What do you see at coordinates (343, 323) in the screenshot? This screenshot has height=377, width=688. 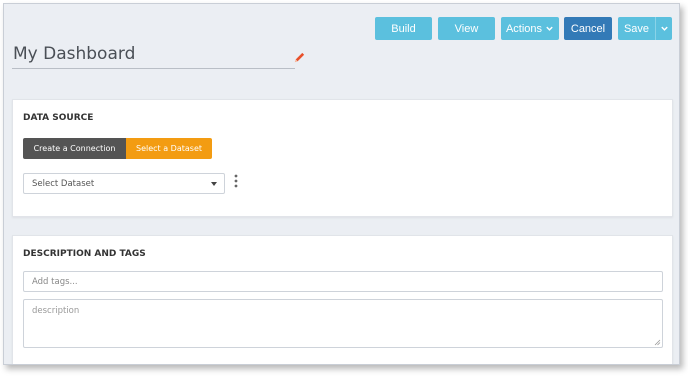 I see `description-textarea: description` at bounding box center [343, 323].